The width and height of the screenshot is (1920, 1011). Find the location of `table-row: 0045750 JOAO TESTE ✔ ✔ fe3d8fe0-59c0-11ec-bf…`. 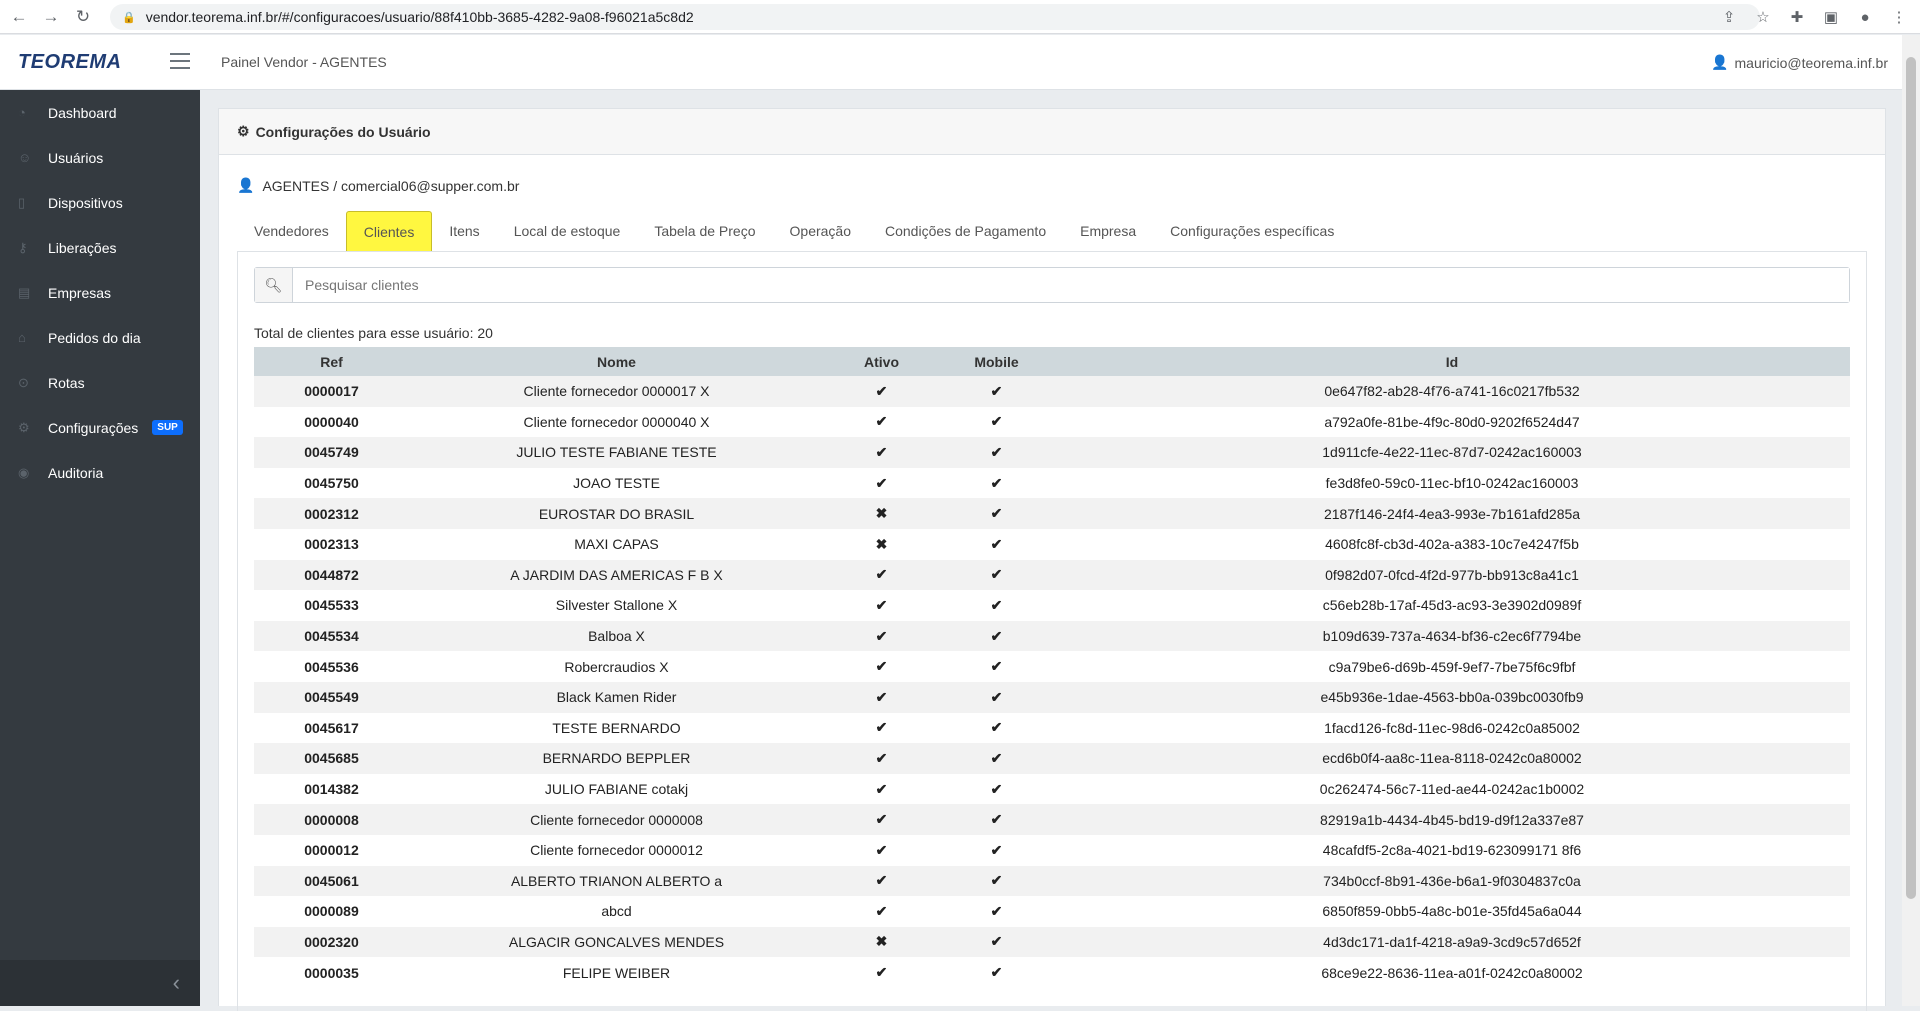

table-row: 0045750 JOAO TESTE ✔ ✔ fe3d8fe0-59c0-11ec-bf… is located at coordinates (1052, 483).